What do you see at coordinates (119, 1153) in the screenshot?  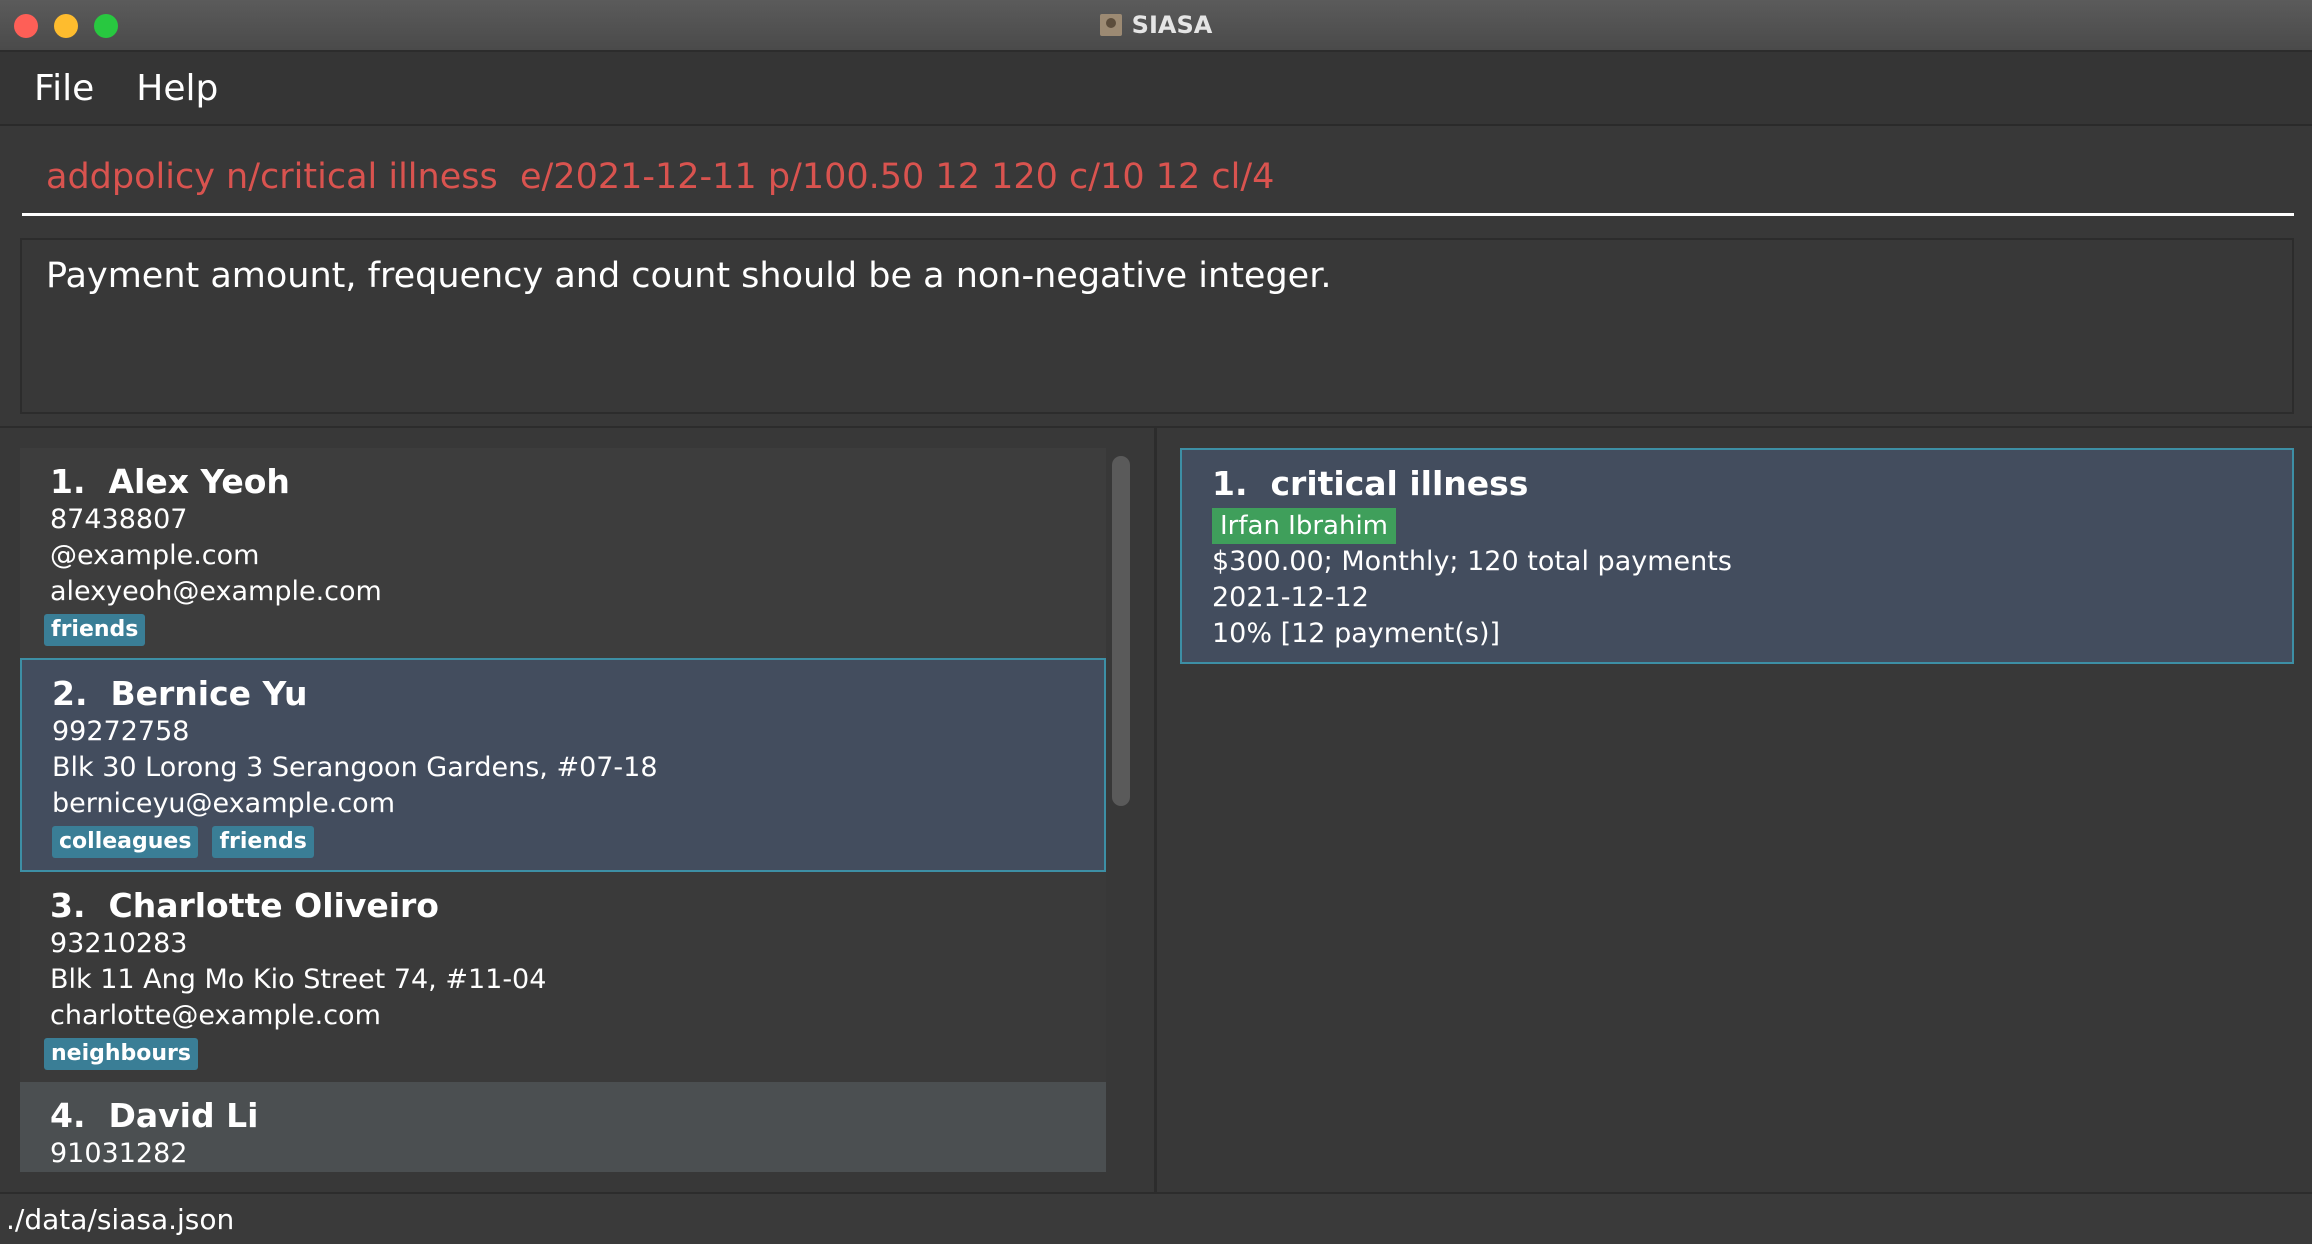 I see `person-phone: 91031282` at bounding box center [119, 1153].